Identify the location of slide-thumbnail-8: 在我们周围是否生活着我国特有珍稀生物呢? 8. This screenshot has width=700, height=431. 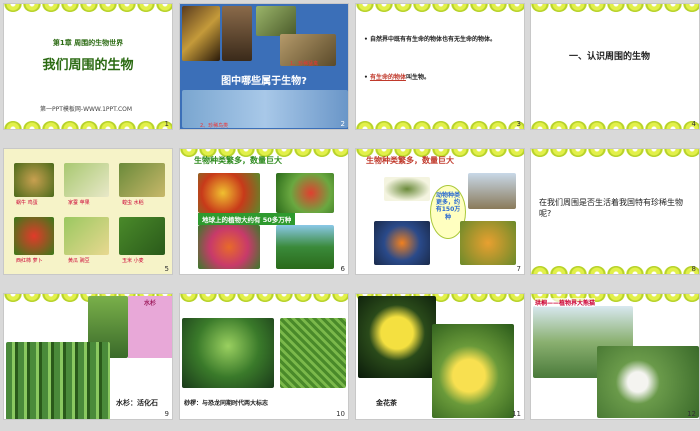
(615, 211).